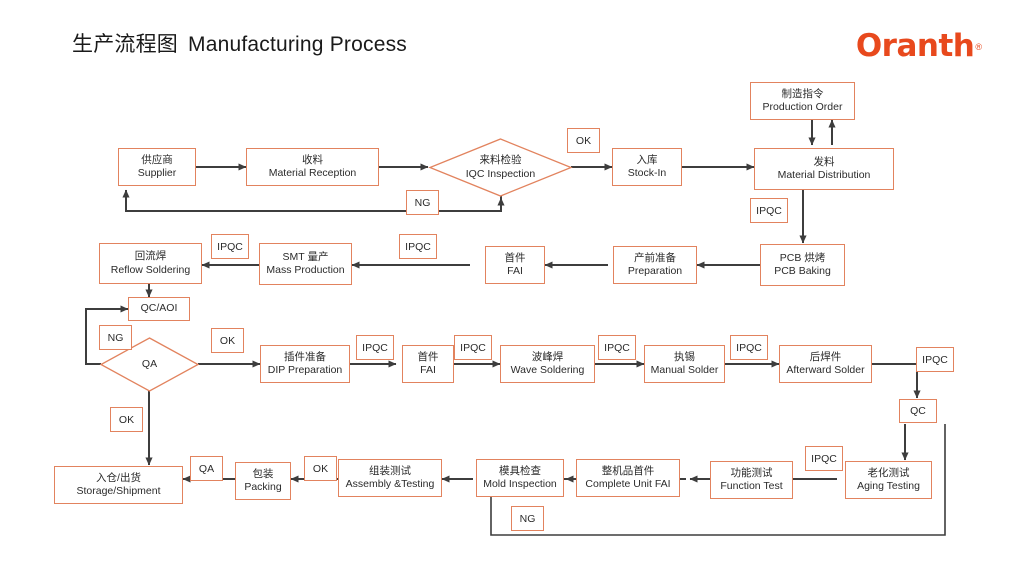 This screenshot has height=576, width=1024. Describe the element at coordinates (749, 347) in the screenshot. I see `tag-ipqc-manual: IPQC` at that location.